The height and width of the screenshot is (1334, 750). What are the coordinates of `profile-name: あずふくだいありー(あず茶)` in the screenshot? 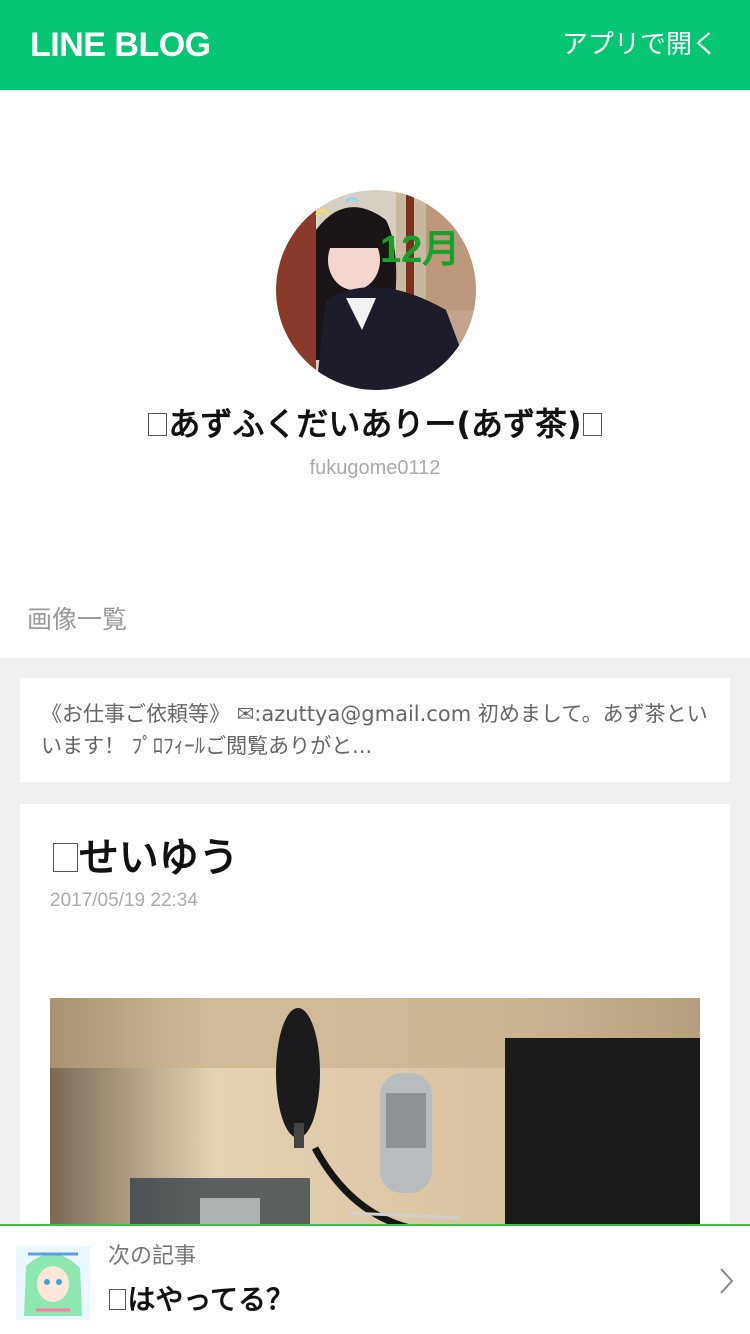 It's located at (375, 424).